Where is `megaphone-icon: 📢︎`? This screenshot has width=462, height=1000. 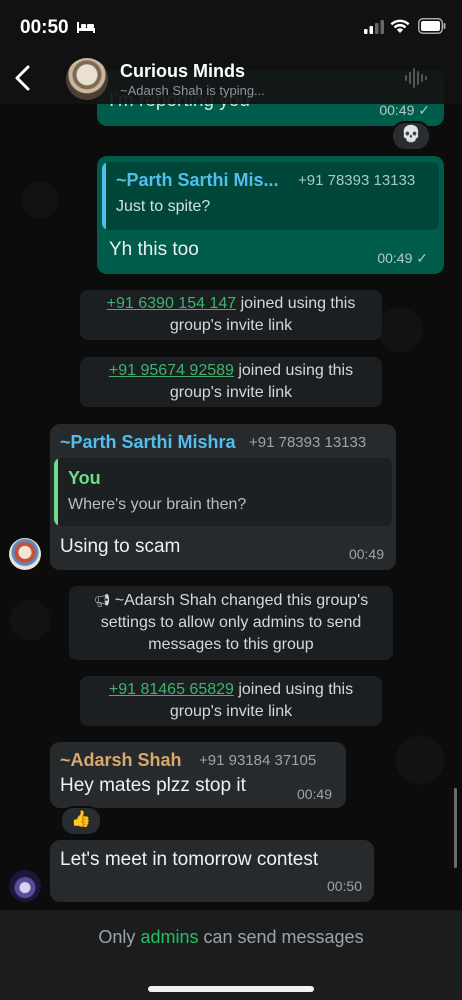
megaphone-icon: 📢︎ is located at coordinates (102, 600).